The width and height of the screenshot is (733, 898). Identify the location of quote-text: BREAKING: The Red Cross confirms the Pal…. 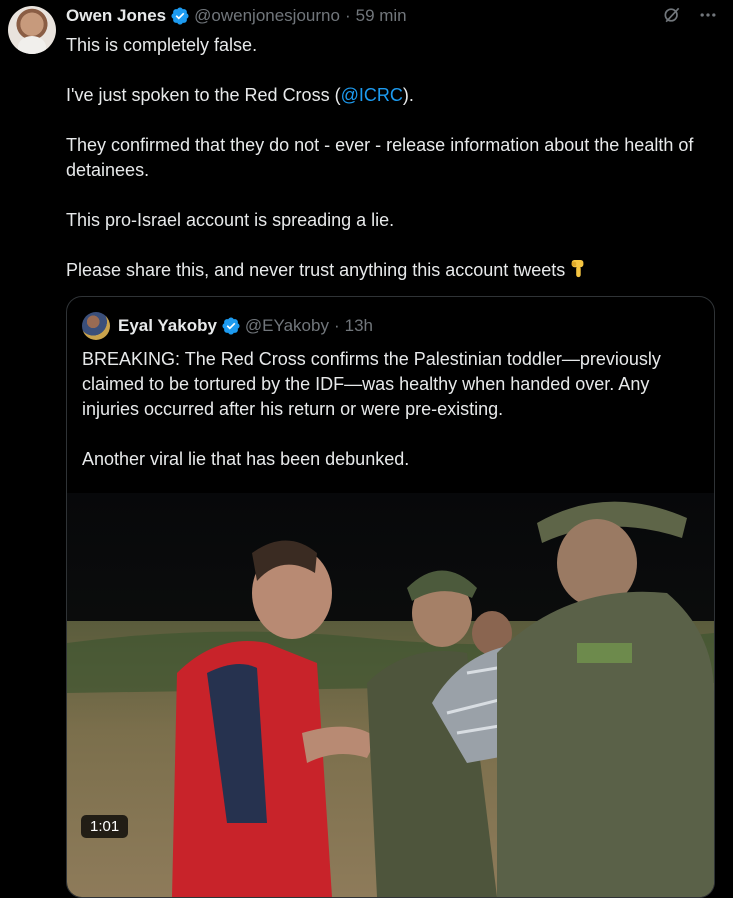
(392, 422).